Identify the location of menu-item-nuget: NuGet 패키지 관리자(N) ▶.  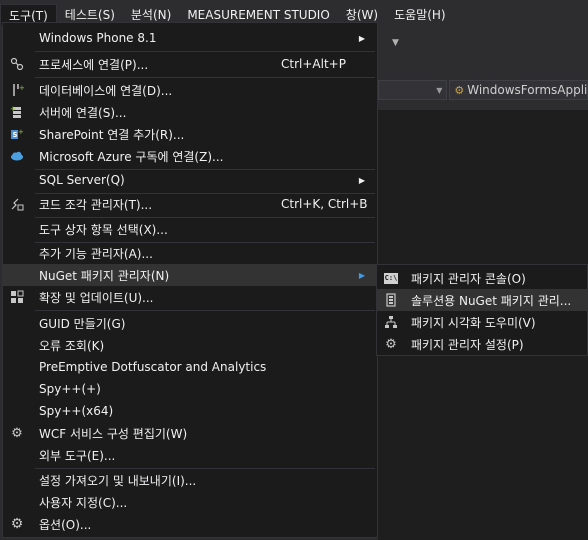
(190, 275).